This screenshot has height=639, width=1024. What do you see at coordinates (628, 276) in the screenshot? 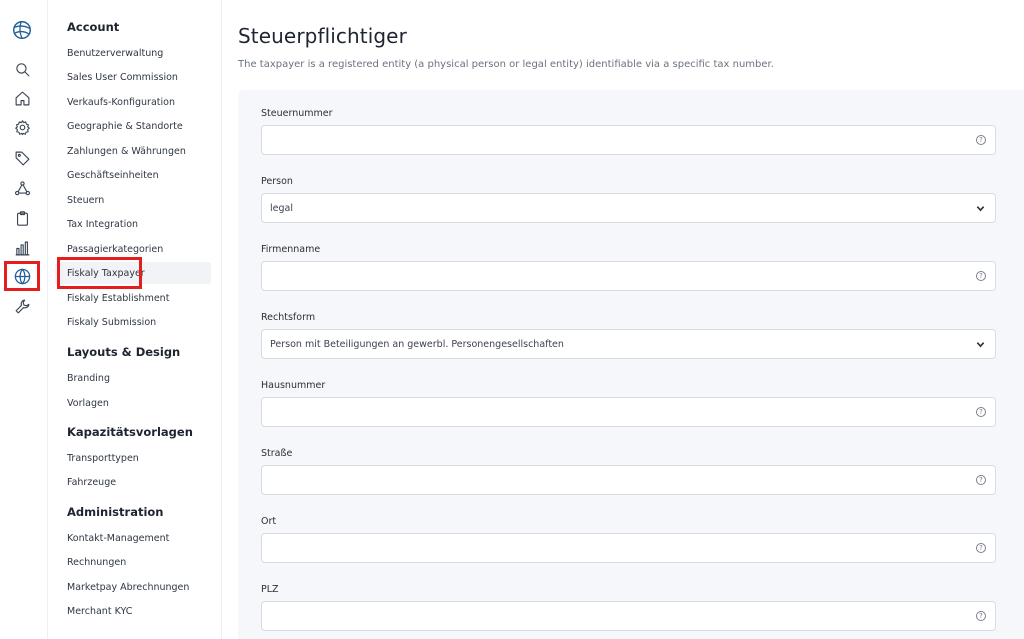
I see `company-name-input: ?` at bounding box center [628, 276].